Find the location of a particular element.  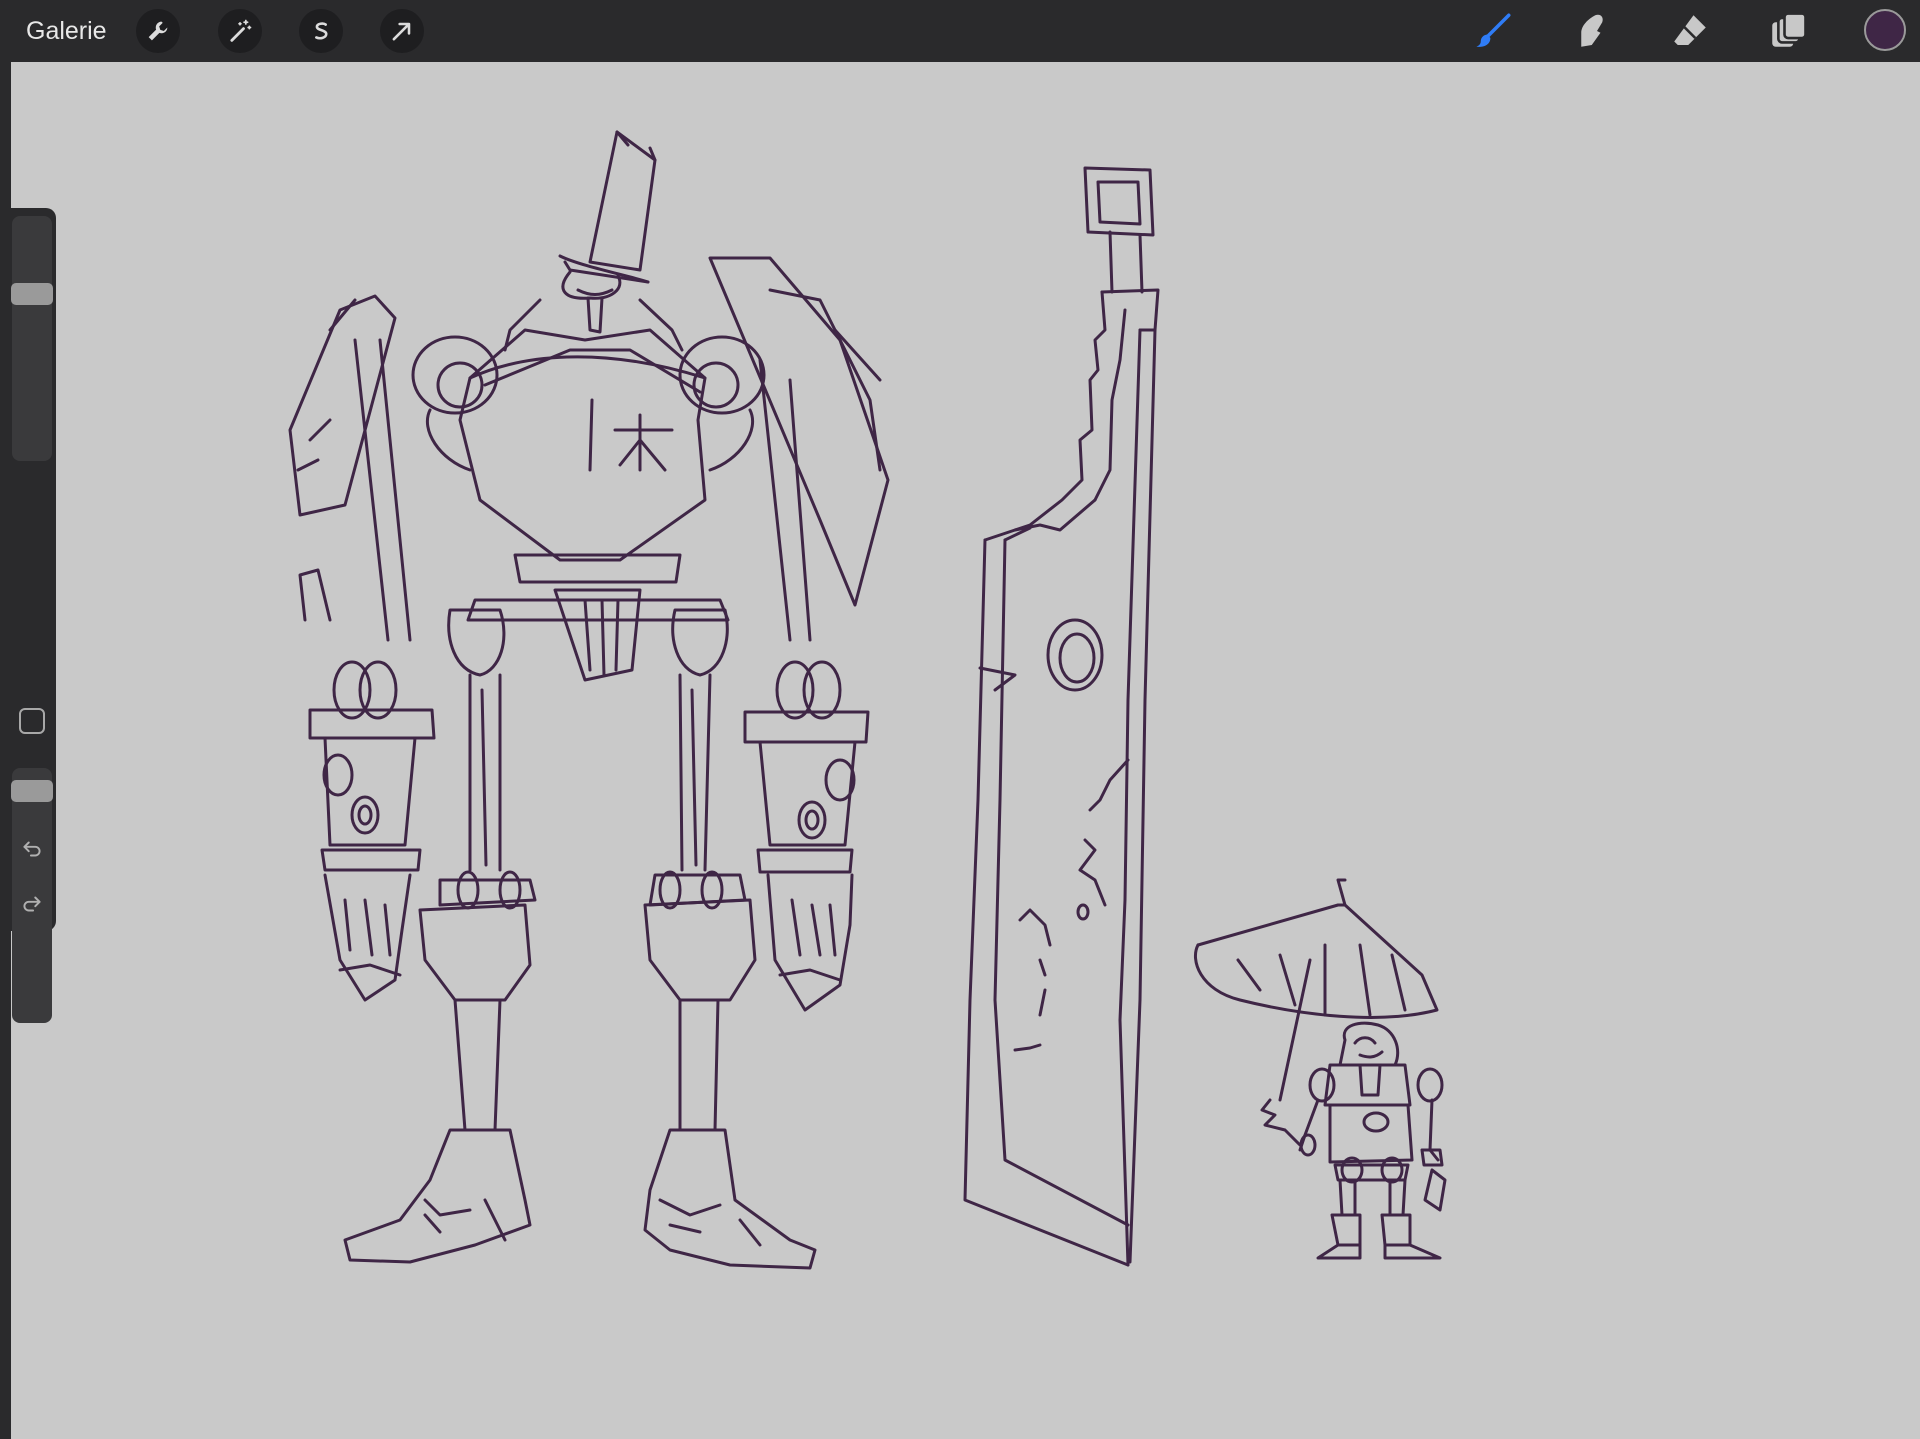

color-picker-button is located at coordinates (1885, 30).